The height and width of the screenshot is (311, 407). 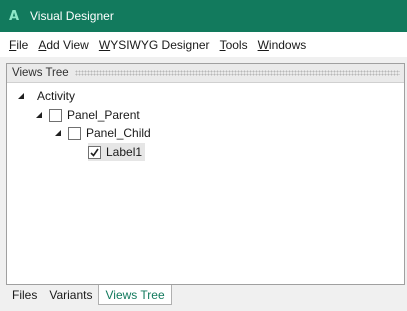 I want to click on menu-add-view: Add View, so click(x=63, y=45).